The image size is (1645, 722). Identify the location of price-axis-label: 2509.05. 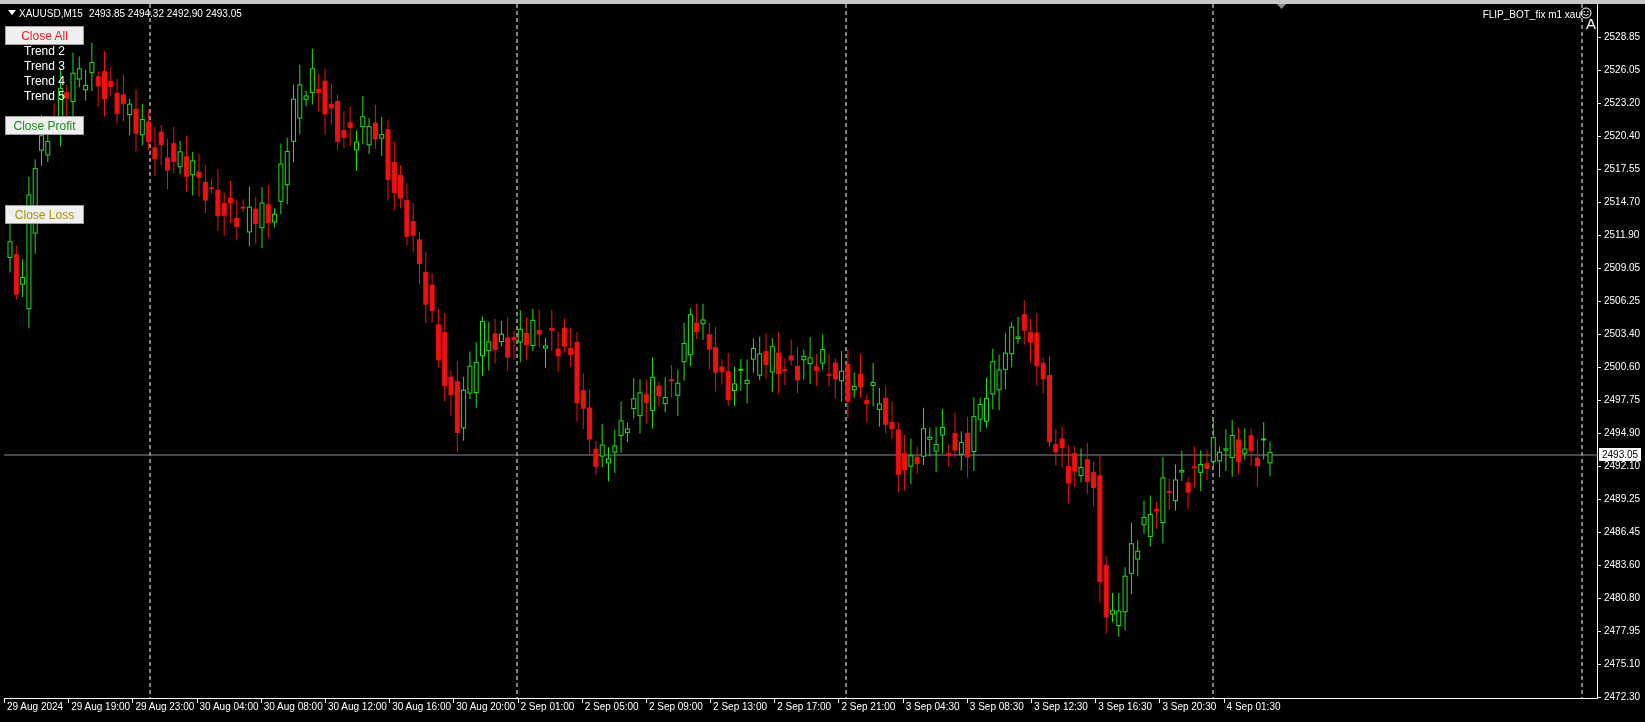
(1622, 268).